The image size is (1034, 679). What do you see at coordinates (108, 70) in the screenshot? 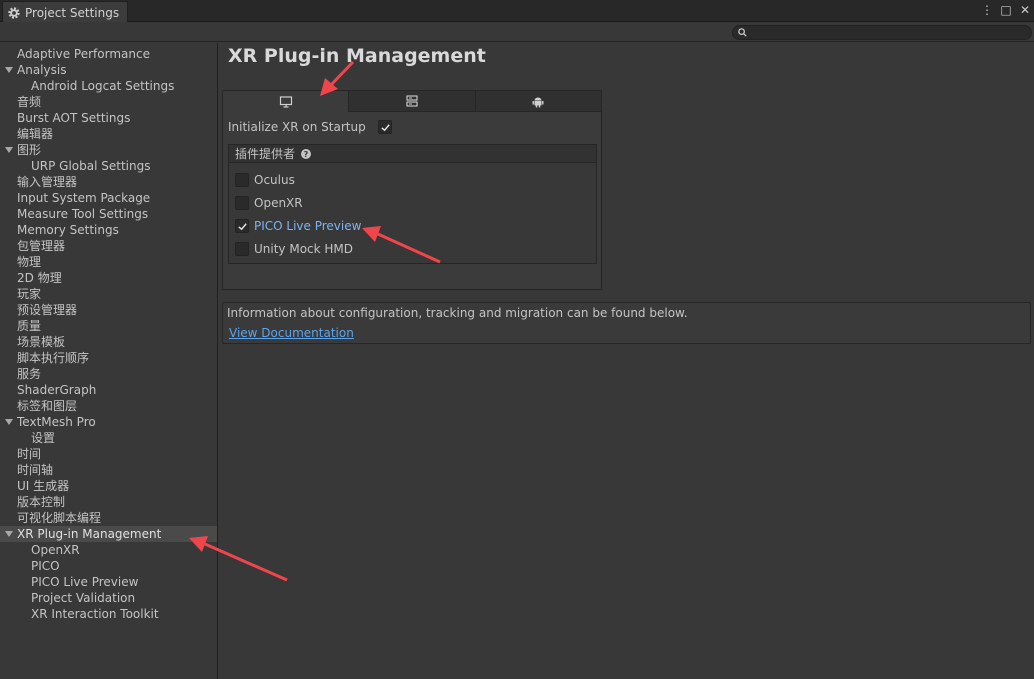
I see `sidebar-item: Analysis` at bounding box center [108, 70].